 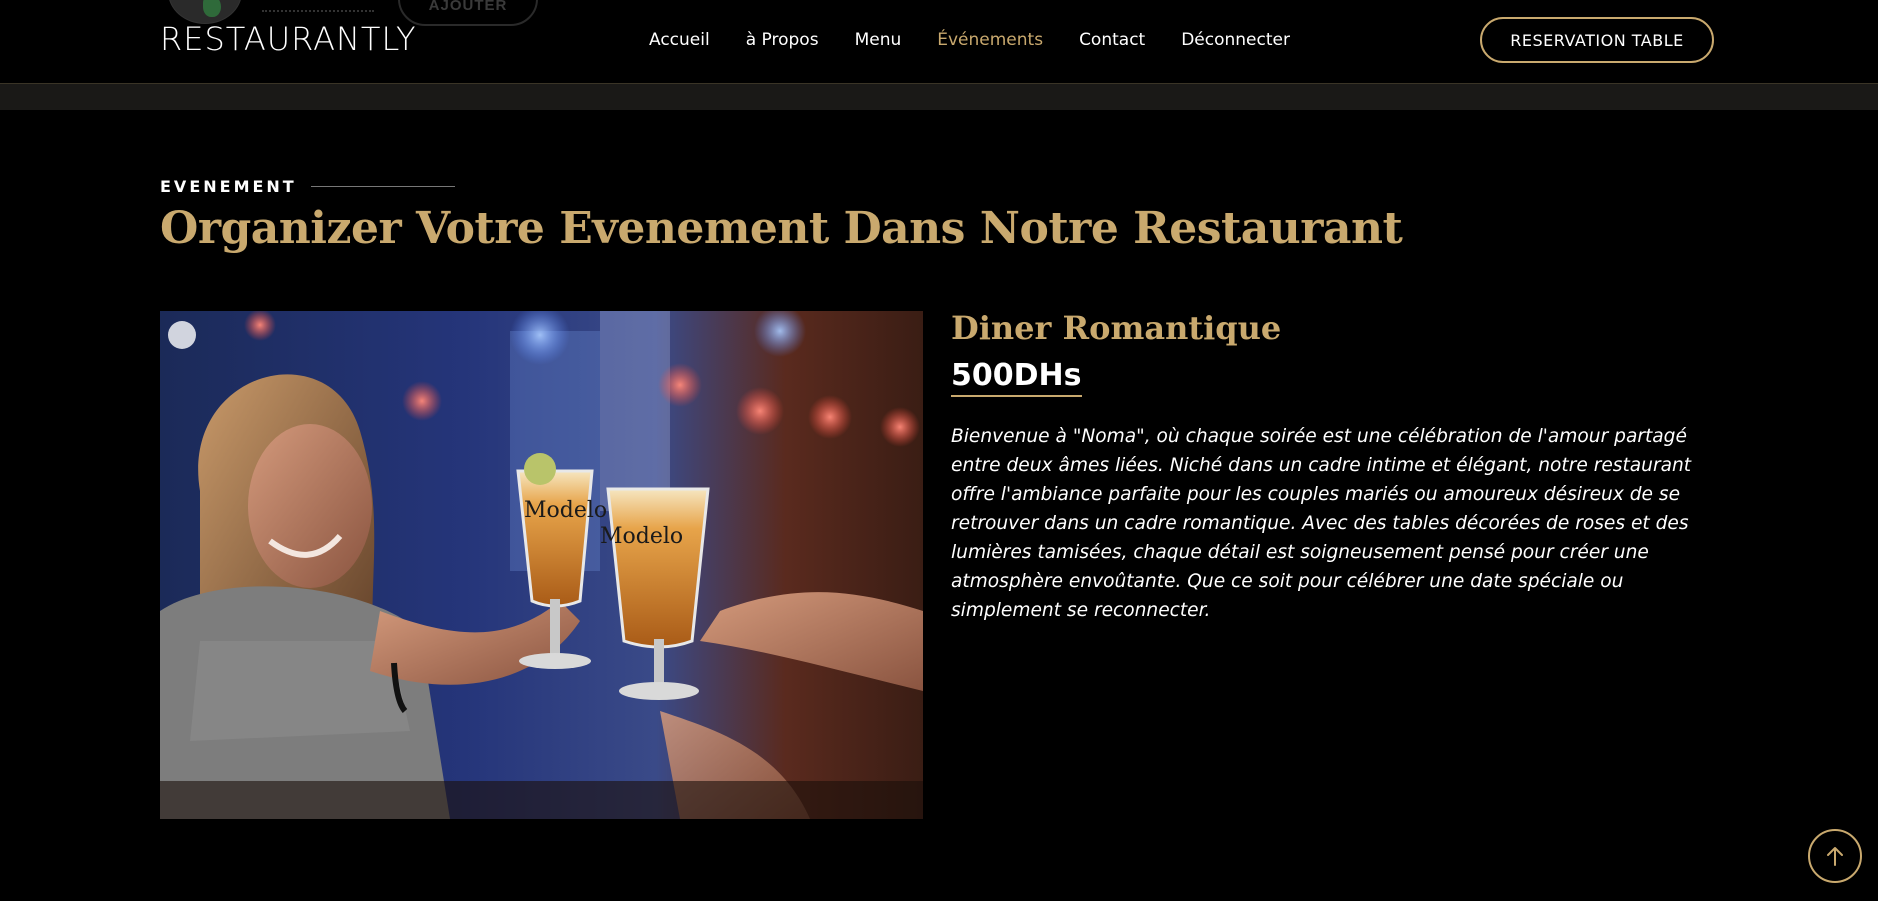 What do you see at coordinates (212, 8) in the screenshot?
I see `avatar-leaf-icon` at bounding box center [212, 8].